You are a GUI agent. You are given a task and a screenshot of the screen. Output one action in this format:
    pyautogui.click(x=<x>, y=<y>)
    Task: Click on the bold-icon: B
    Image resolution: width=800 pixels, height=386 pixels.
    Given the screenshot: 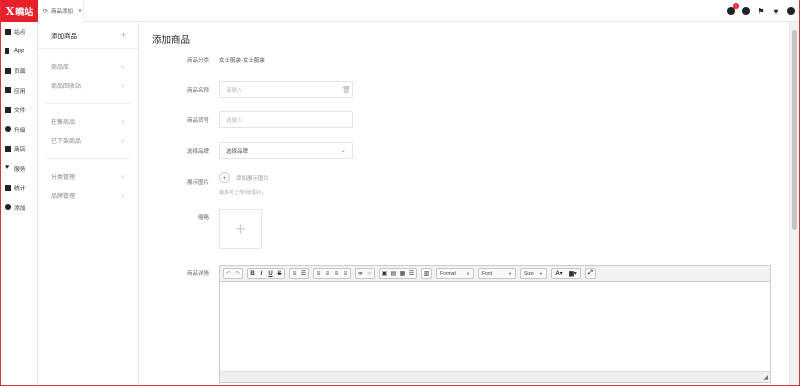 What is the action you would take?
    pyautogui.click(x=252, y=273)
    